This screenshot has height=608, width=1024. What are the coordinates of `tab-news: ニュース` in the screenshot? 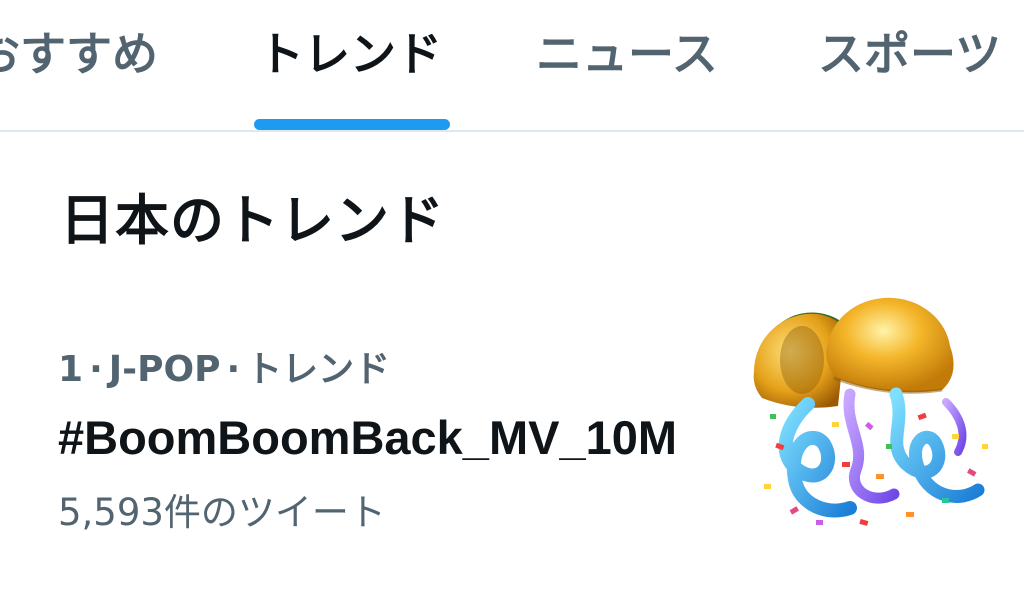 It's located at (627, 54).